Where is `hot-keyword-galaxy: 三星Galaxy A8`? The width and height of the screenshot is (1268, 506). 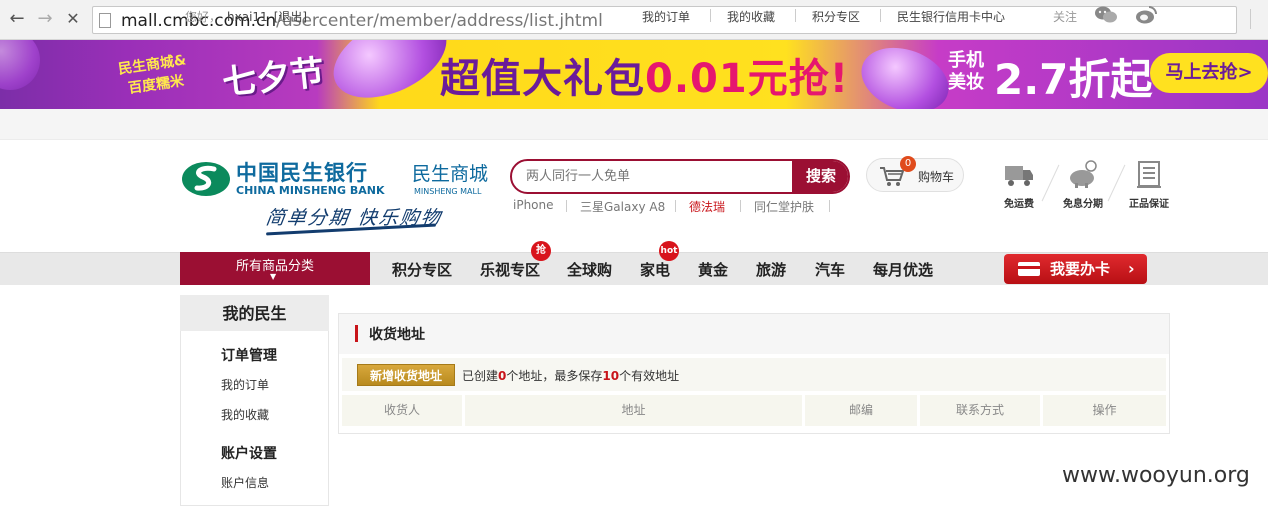
hot-keyword-galaxy: 三星Galaxy A8 is located at coordinates (622, 206).